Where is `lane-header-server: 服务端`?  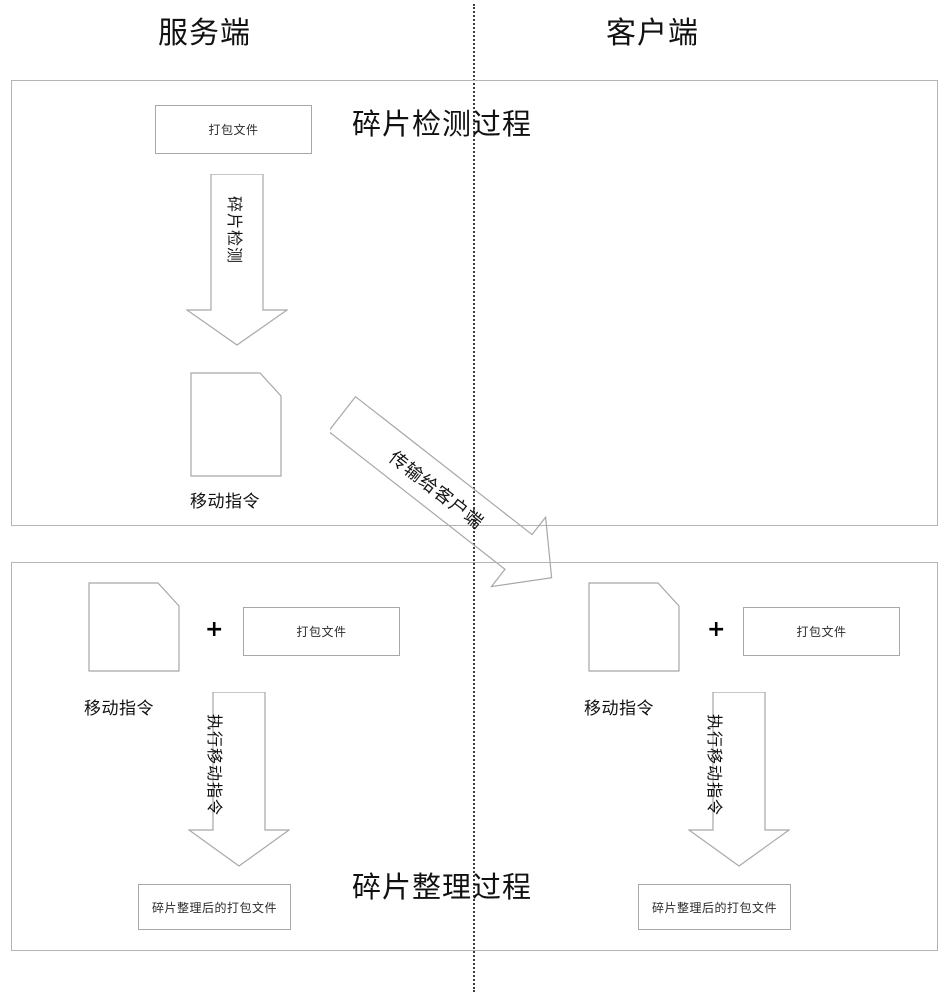
lane-header-server: 服务端 is located at coordinates (204, 33).